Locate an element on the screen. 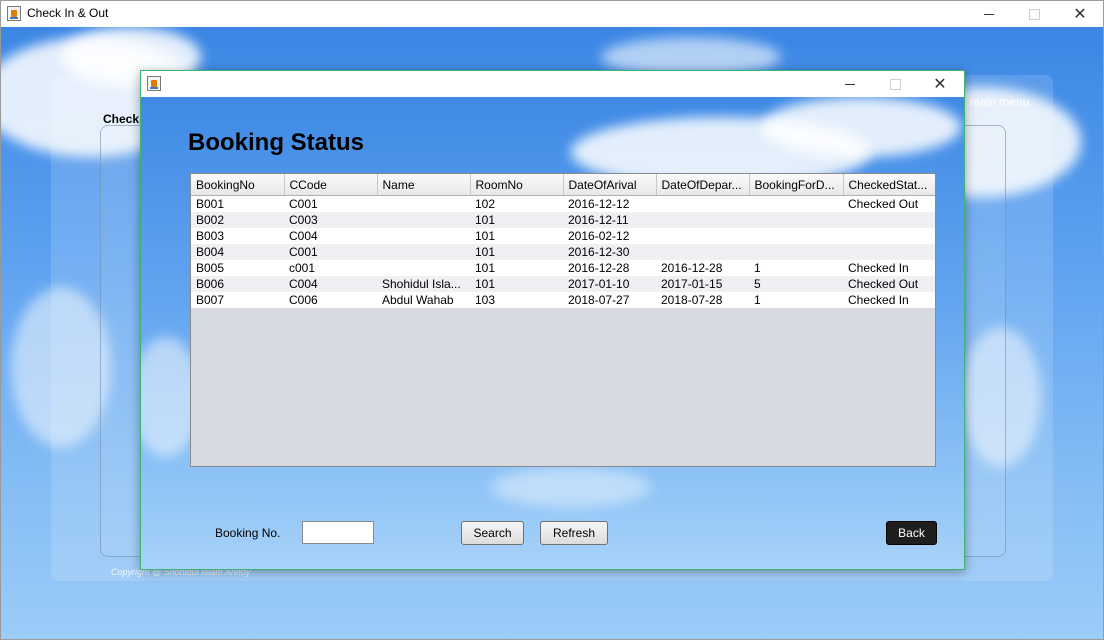  dialog-title-bar: ✕ is located at coordinates (552, 84).